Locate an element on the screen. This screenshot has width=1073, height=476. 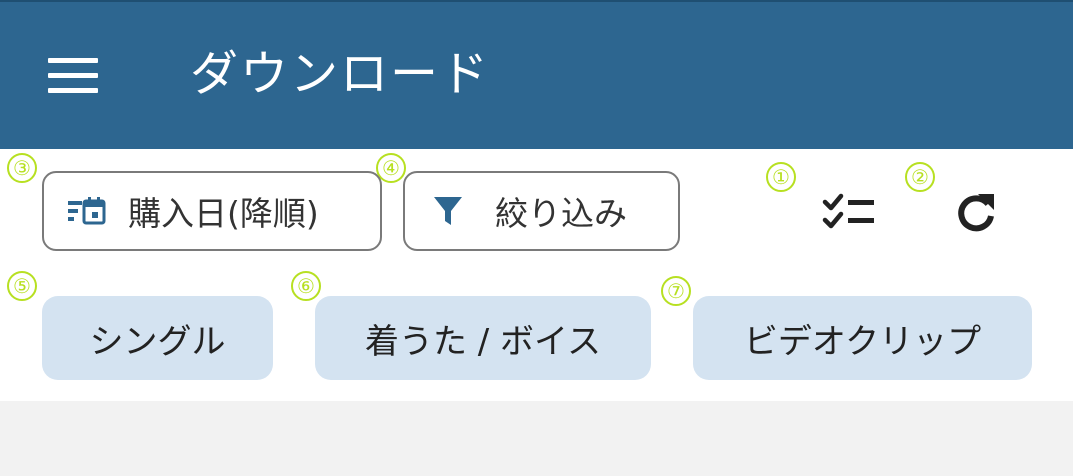
filter-icon is located at coordinates (448, 211).